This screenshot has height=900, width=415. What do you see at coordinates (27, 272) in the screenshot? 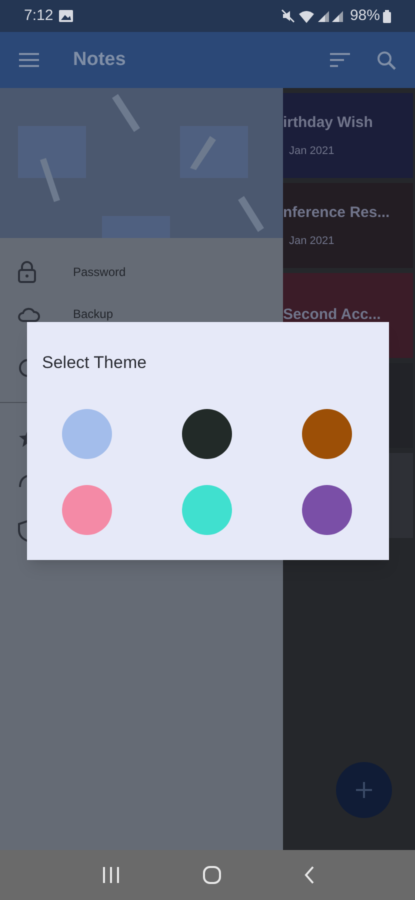
I see `lock-icon` at bounding box center [27, 272].